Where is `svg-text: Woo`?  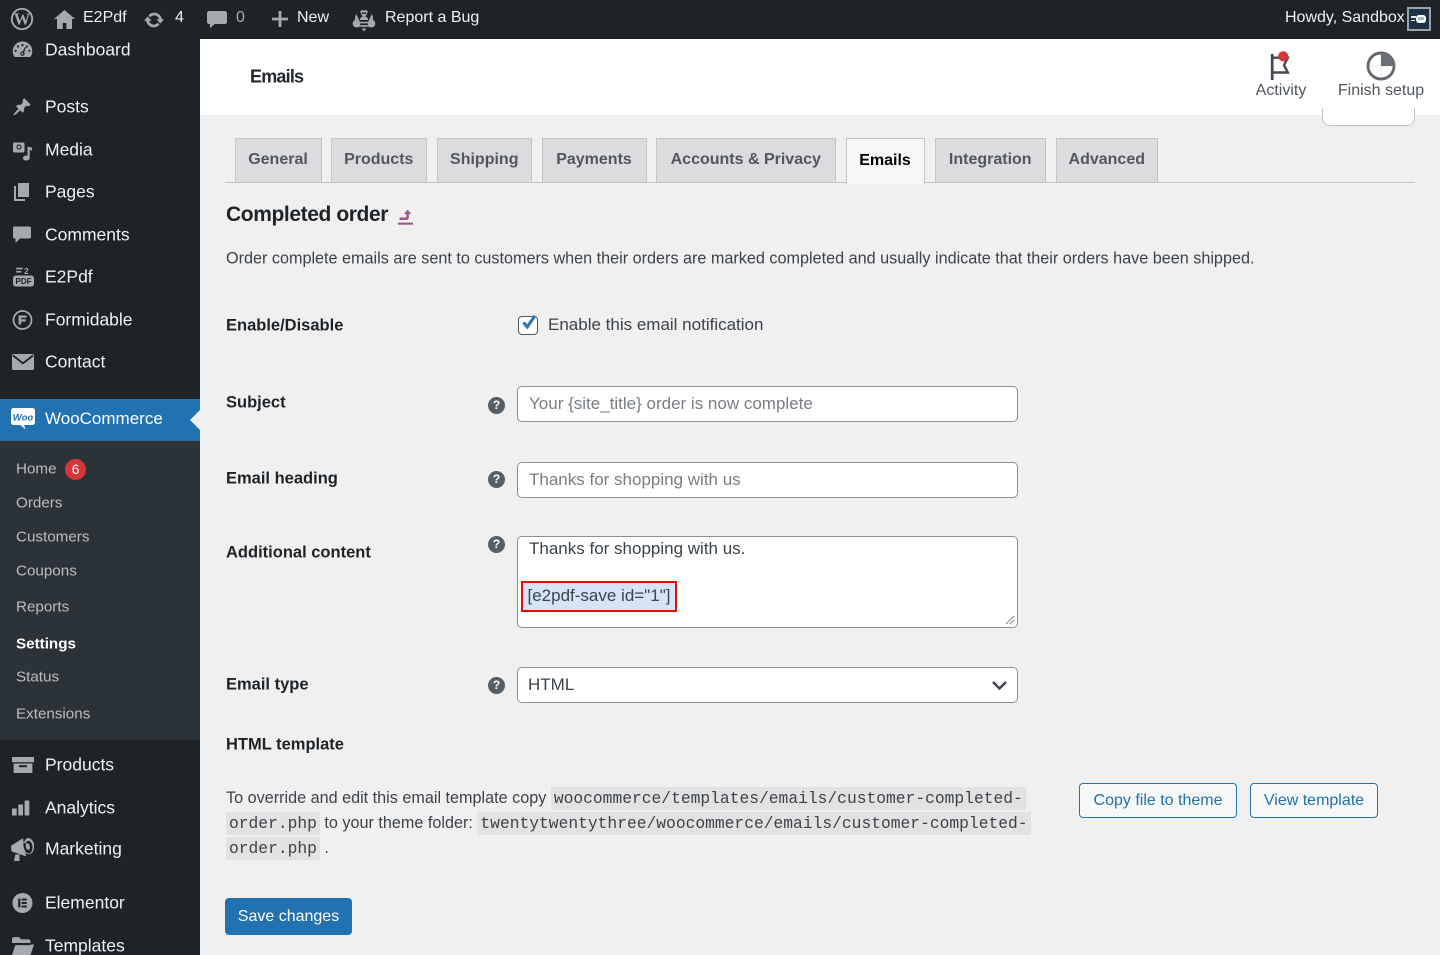 svg-text: Woo is located at coordinates (23, 418).